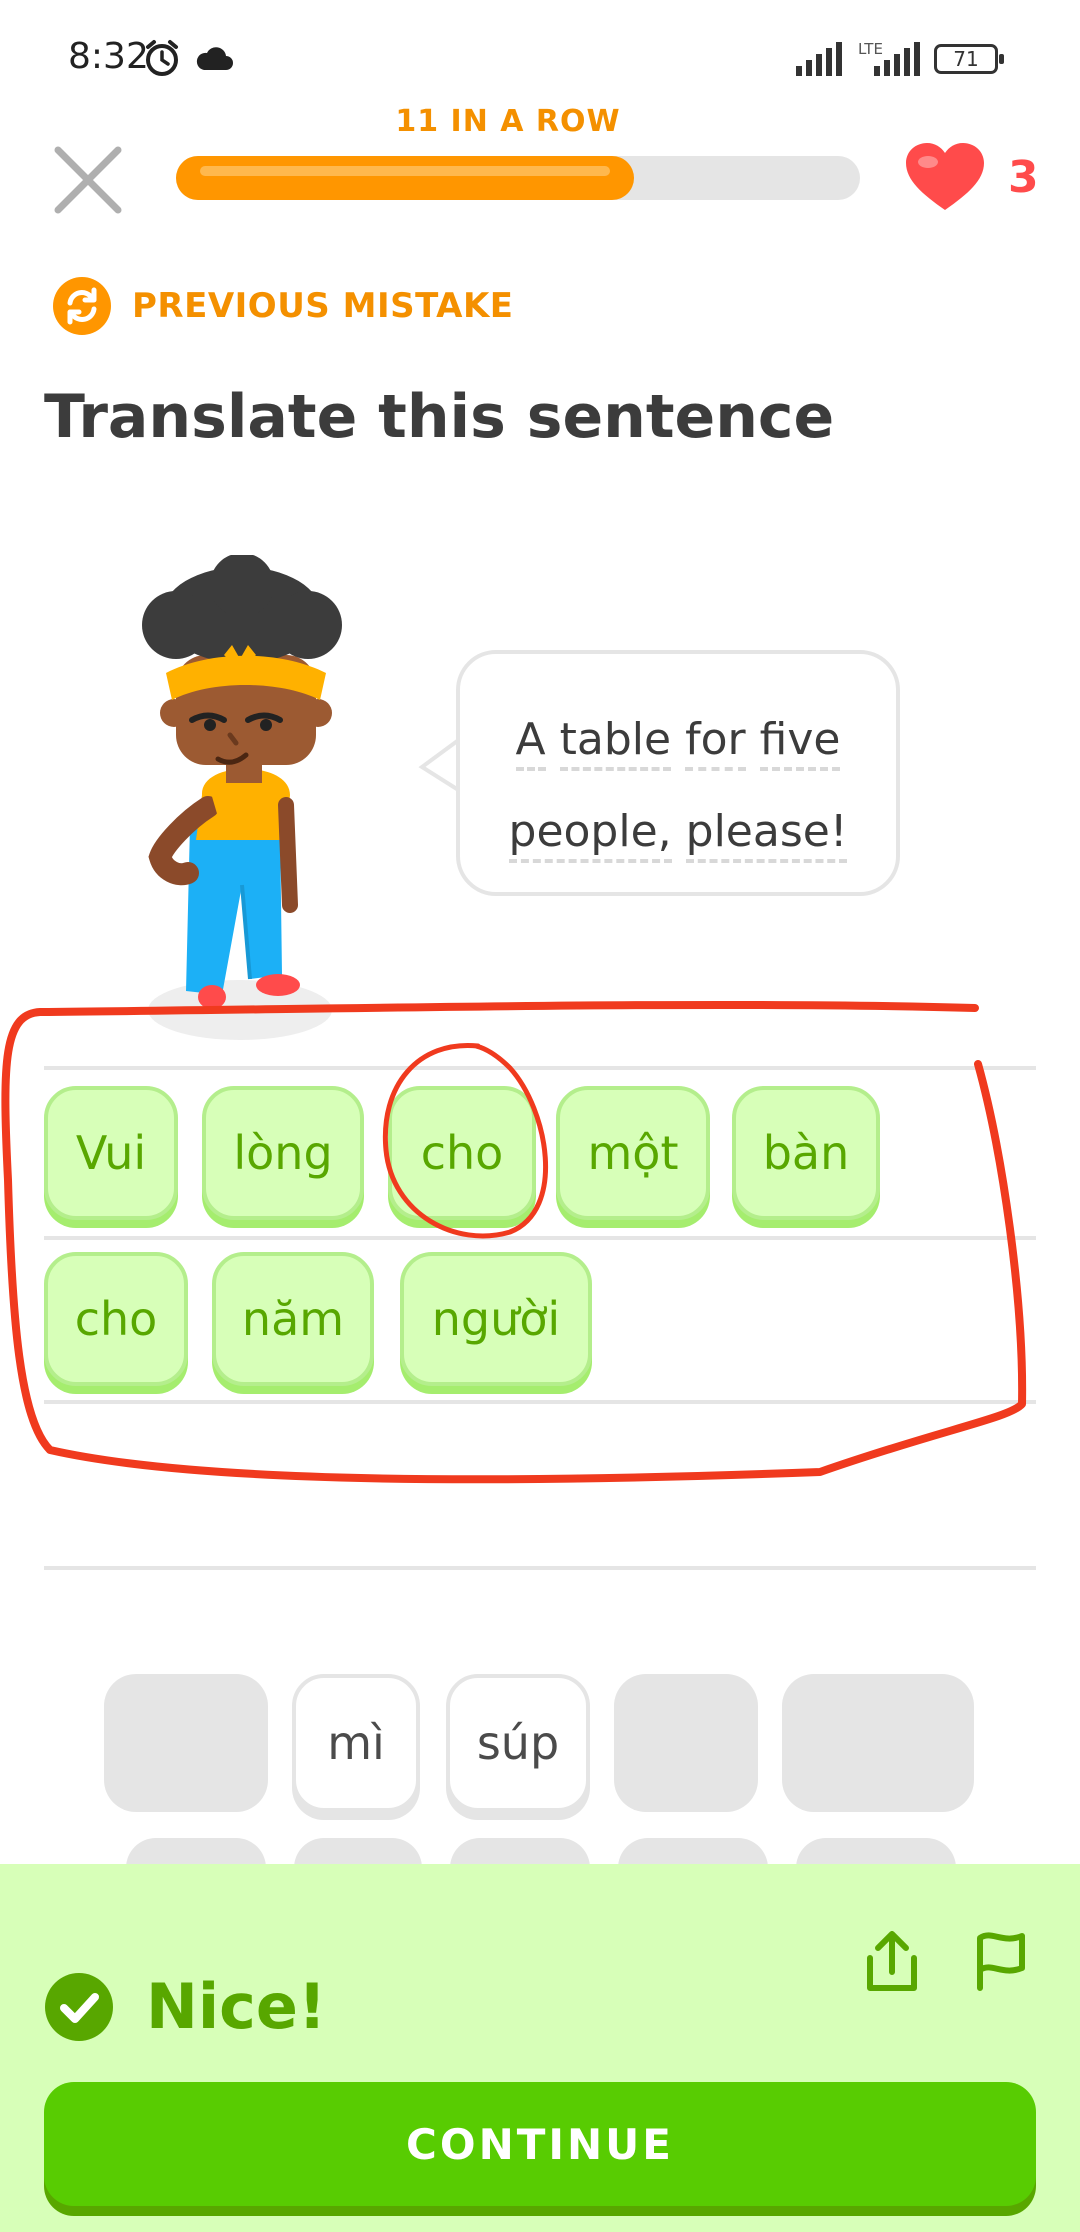 This screenshot has height=2232, width=1080. What do you see at coordinates (615, 742) in the screenshot?
I see `sentence-word: table` at bounding box center [615, 742].